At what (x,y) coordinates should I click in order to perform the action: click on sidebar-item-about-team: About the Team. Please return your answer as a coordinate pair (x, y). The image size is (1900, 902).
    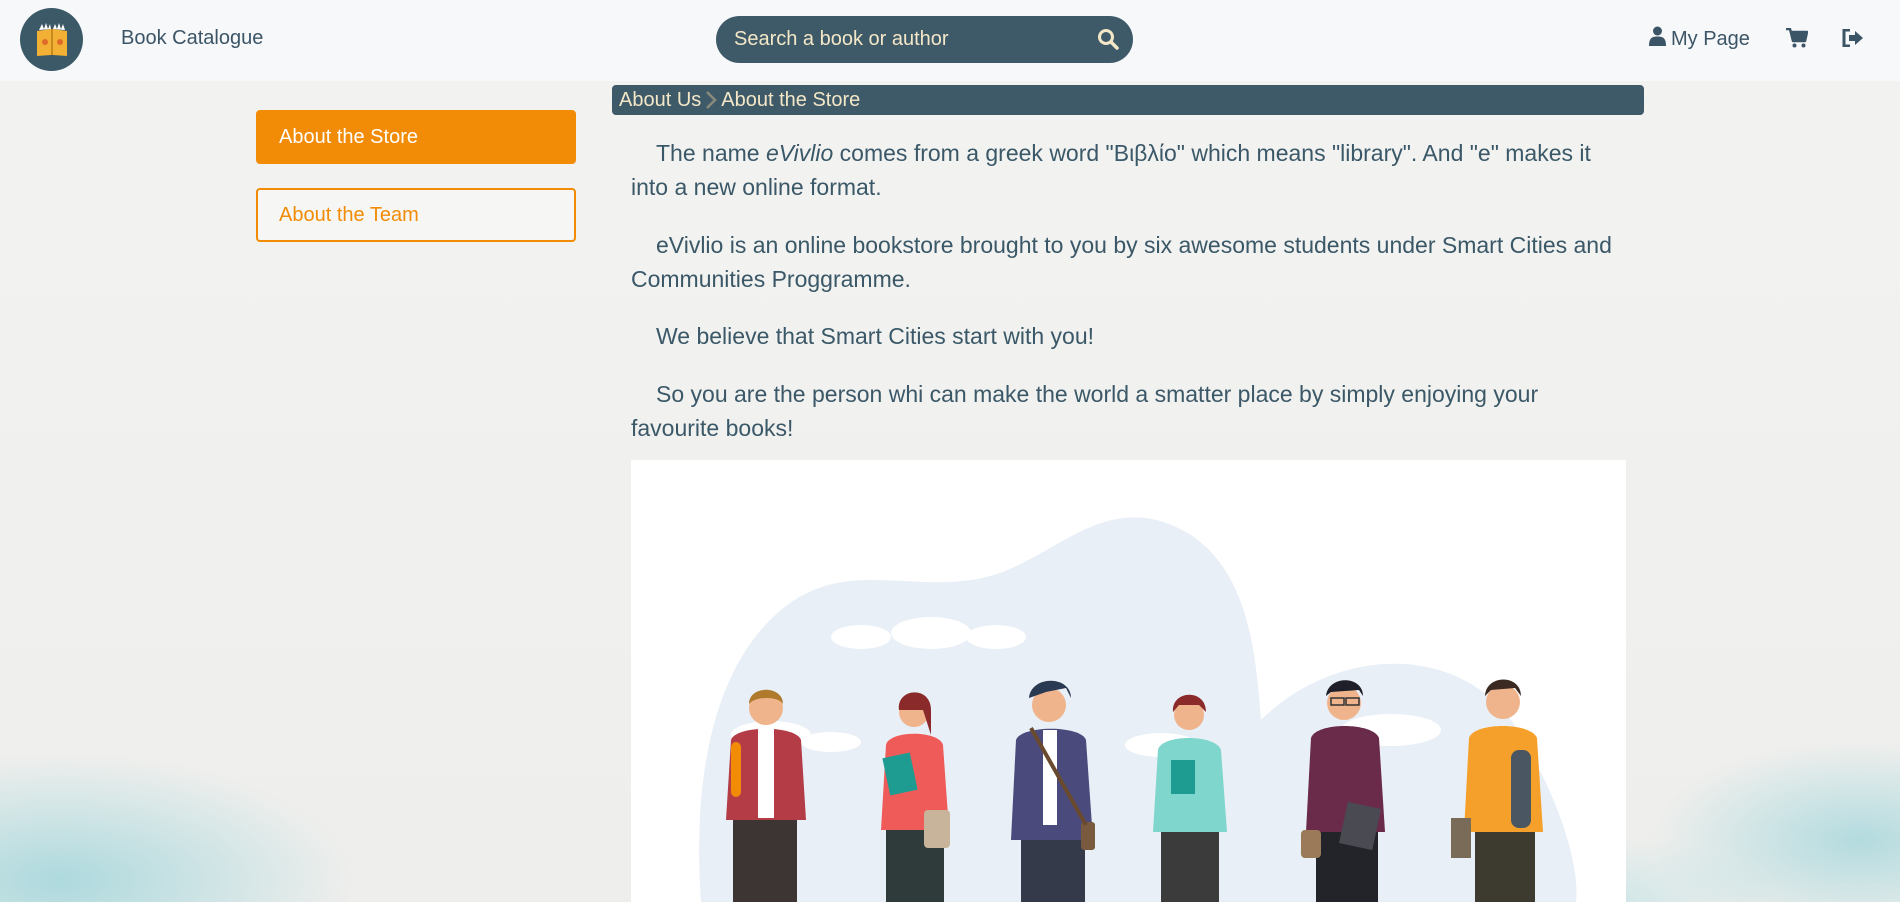
    Looking at the image, I should click on (416, 215).